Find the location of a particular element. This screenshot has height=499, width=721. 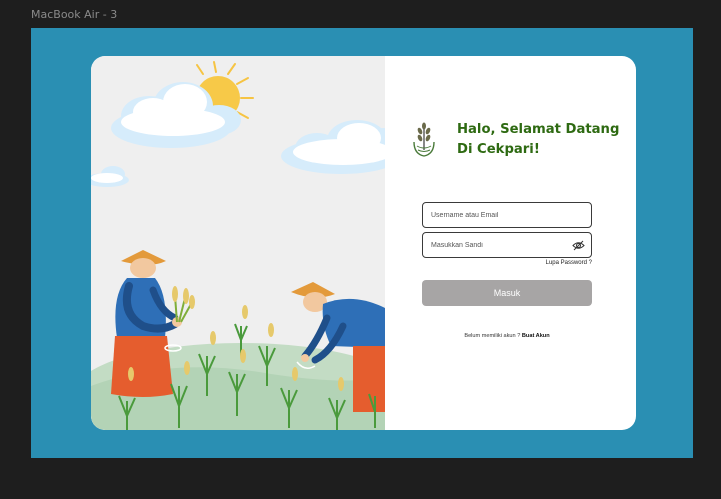

eye-slash-icon is located at coordinates (578, 245).